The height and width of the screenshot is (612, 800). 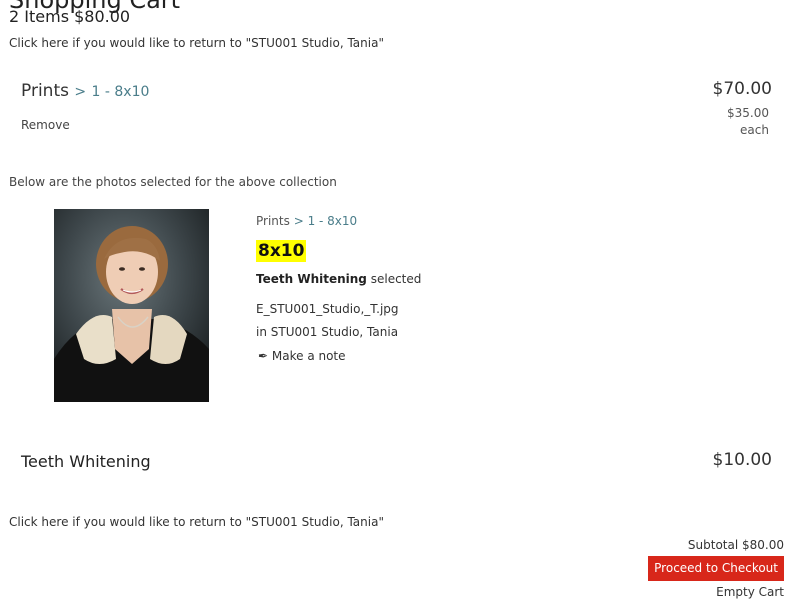 What do you see at coordinates (306, 221) in the screenshot?
I see `photo-breadcrumb: Prints > 1 - 8x10` at bounding box center [306, 221].